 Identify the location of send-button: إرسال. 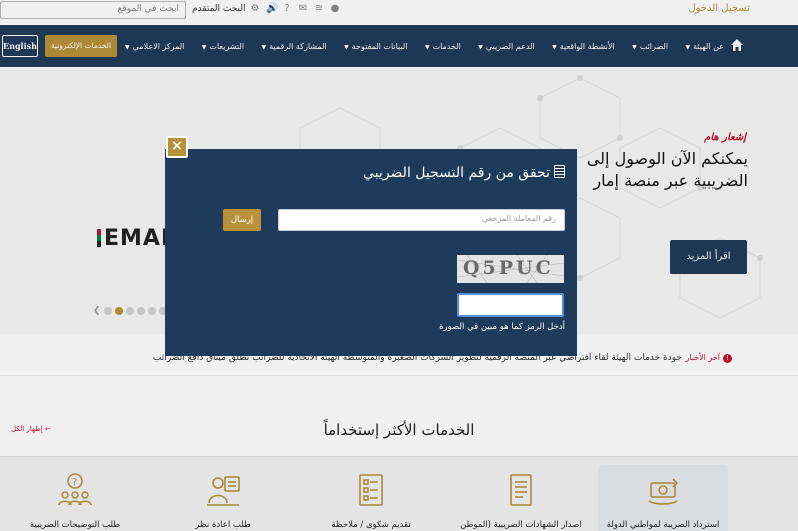
(242, 220).